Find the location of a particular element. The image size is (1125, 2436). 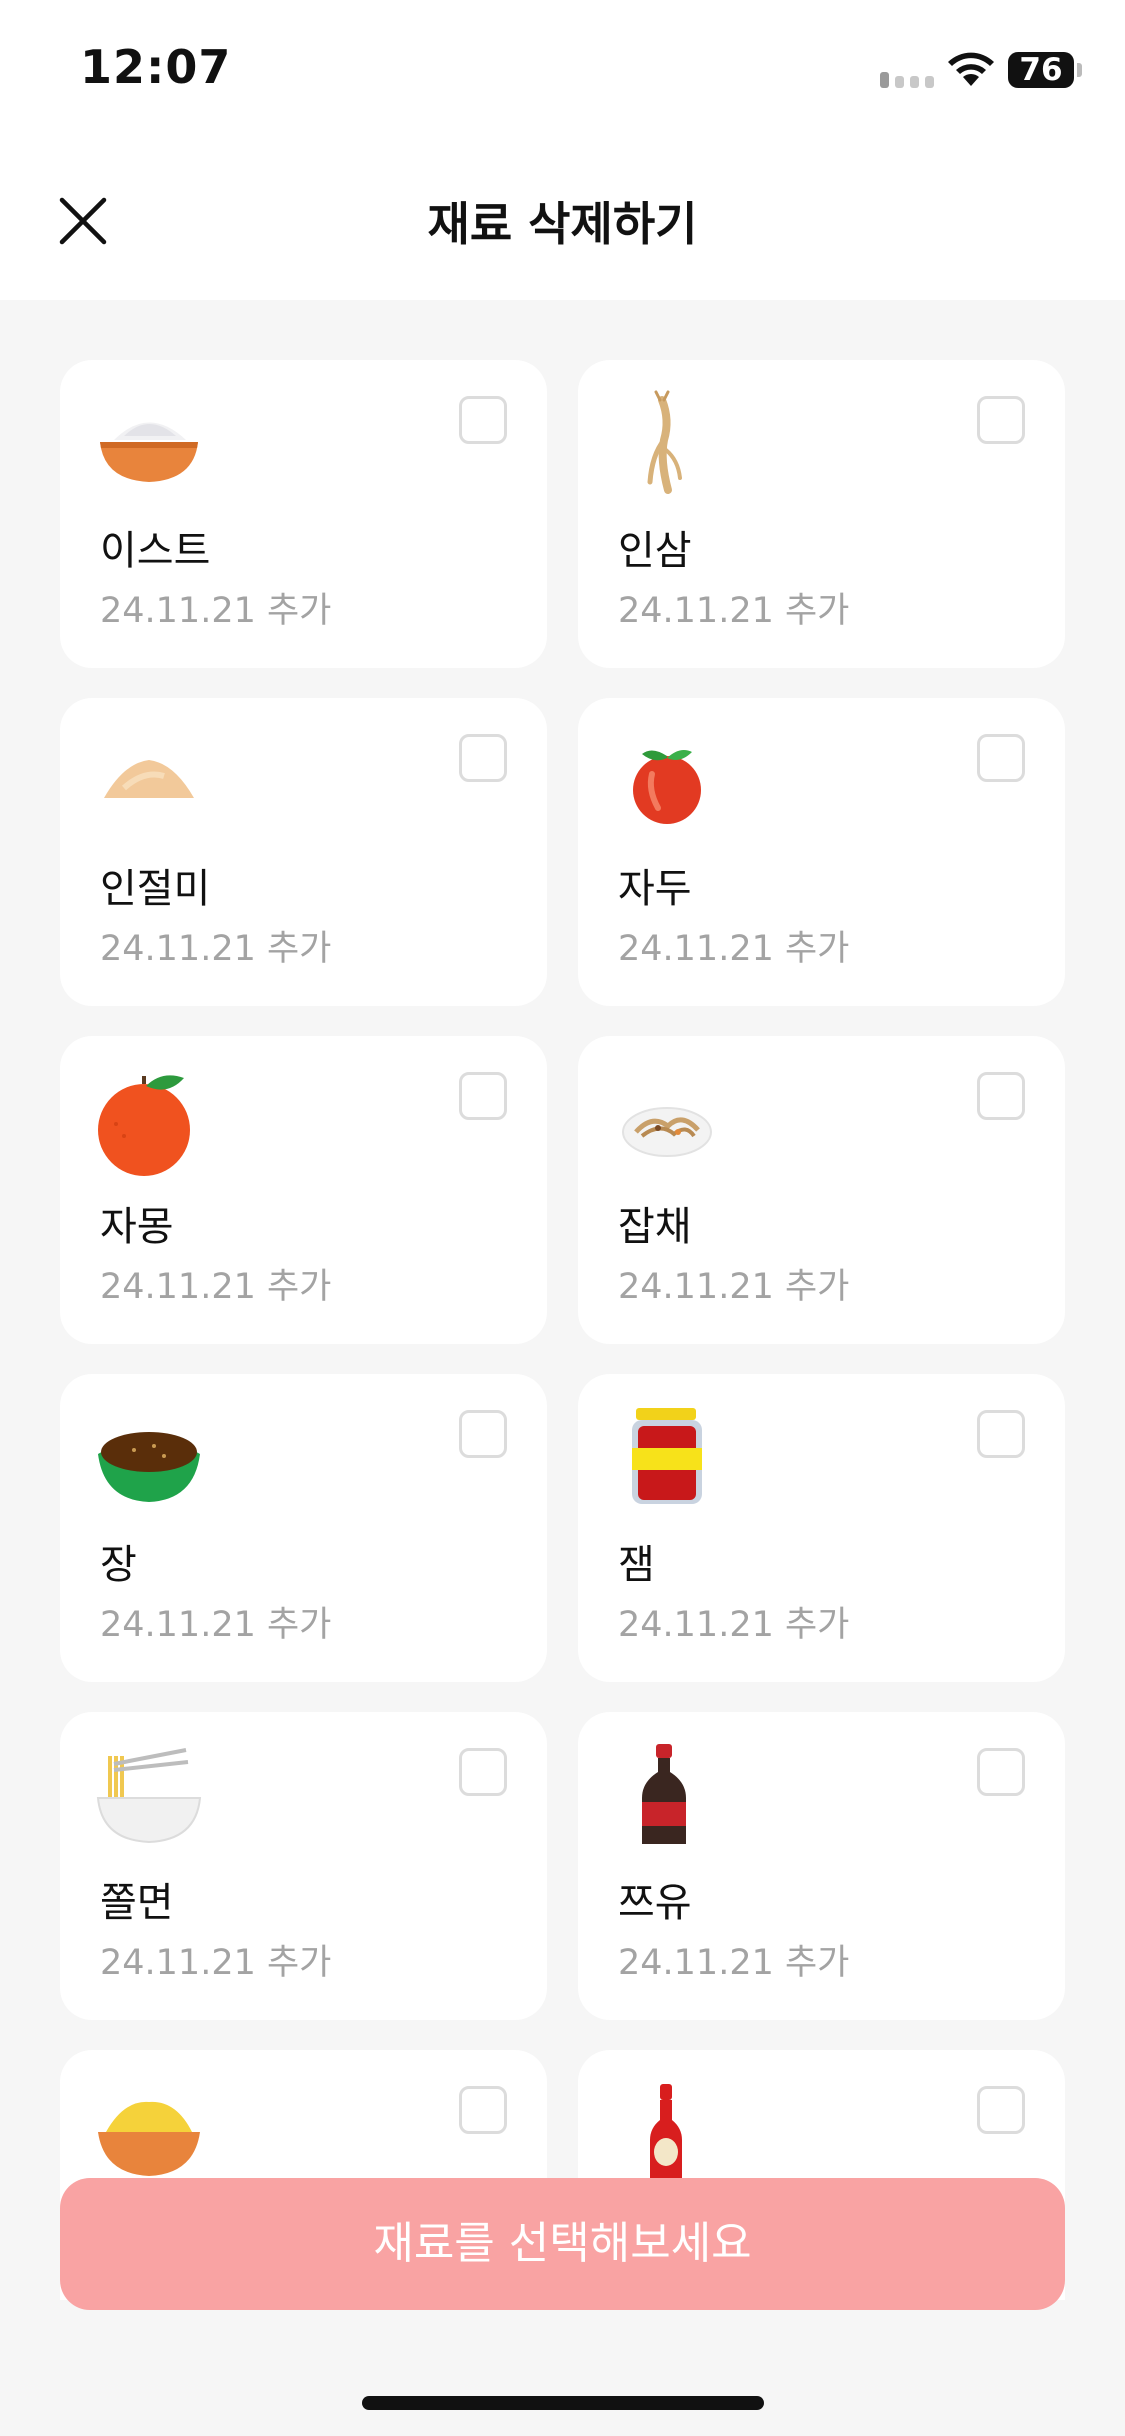

battery-icon: 76 is located at coordinates (1041, 70).